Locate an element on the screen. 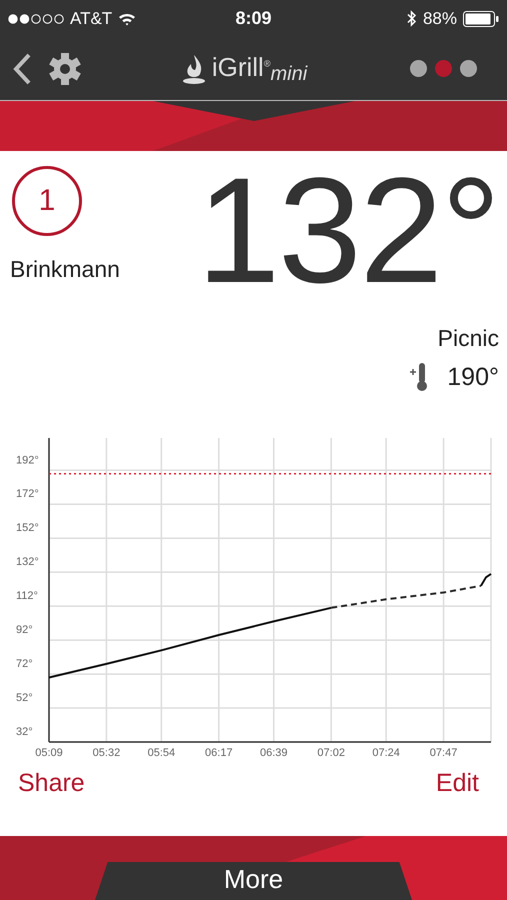 This screenshot has height=900, width=507. share-link: Share is located at coordinates (51, 802).